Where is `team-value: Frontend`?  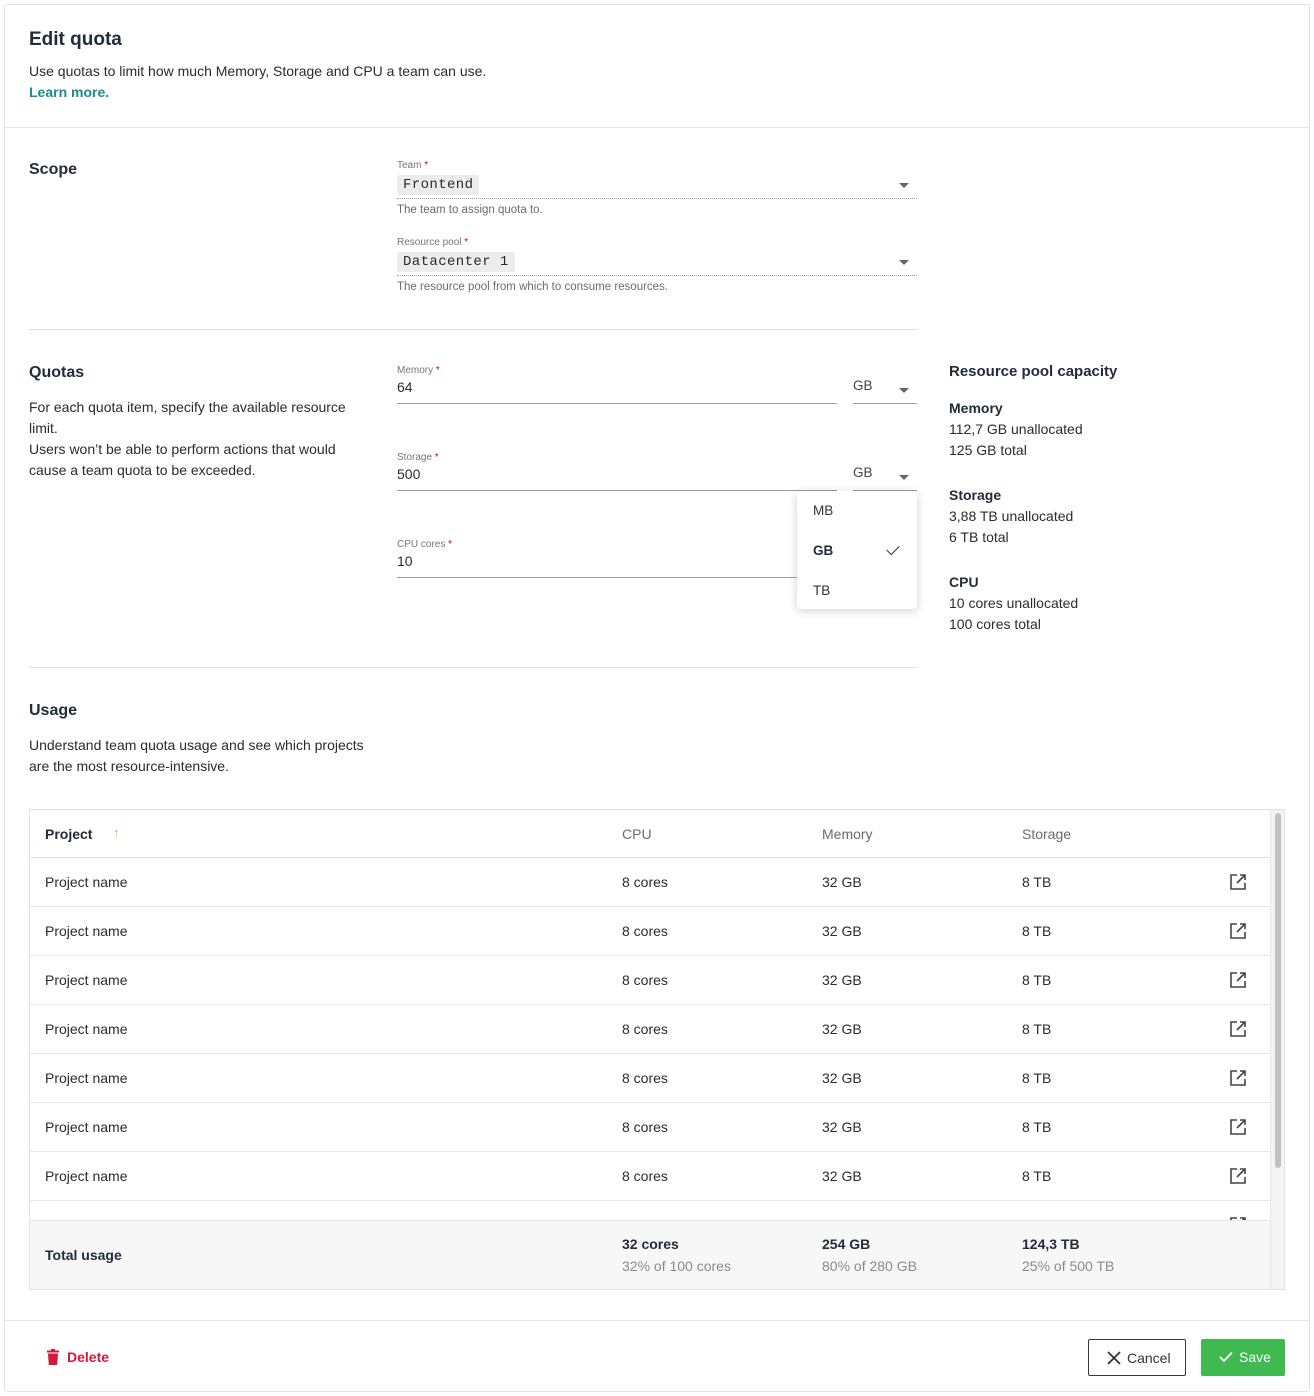 team-value: Frontend is located at coordinates (438, 185).